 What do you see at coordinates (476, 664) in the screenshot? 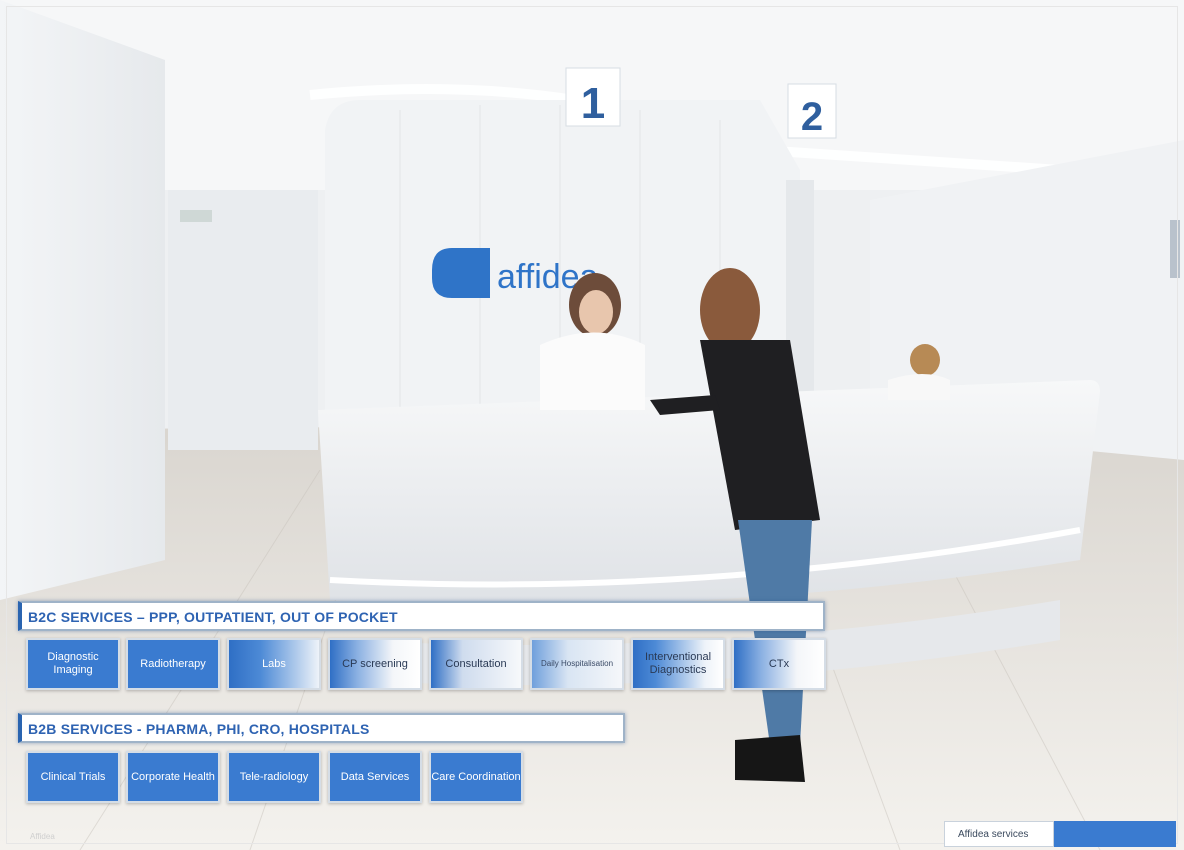
I see `tile-consultation: Consultation` at bounding box center [476, 664].